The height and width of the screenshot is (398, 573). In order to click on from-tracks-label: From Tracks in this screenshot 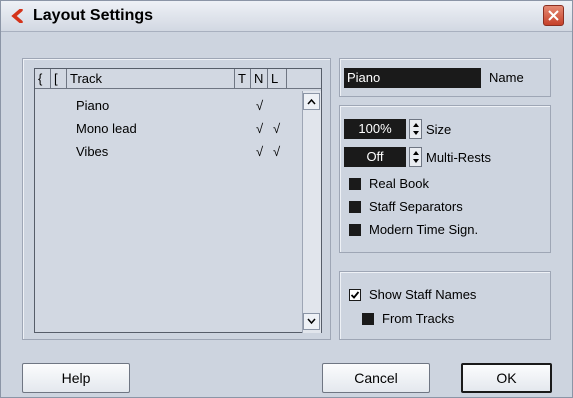, I will do `click(418, 318)`.